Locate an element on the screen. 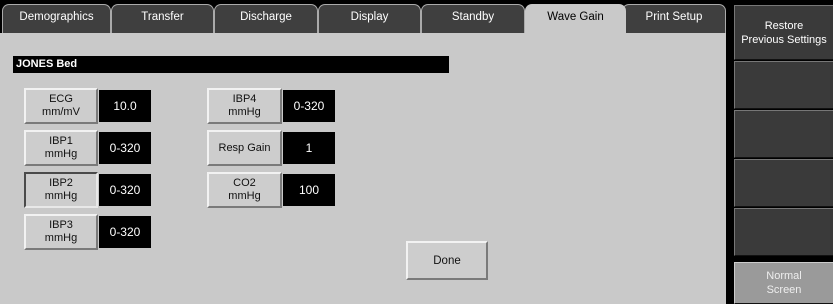  done-button: Done is located at coordinates (447, 260).